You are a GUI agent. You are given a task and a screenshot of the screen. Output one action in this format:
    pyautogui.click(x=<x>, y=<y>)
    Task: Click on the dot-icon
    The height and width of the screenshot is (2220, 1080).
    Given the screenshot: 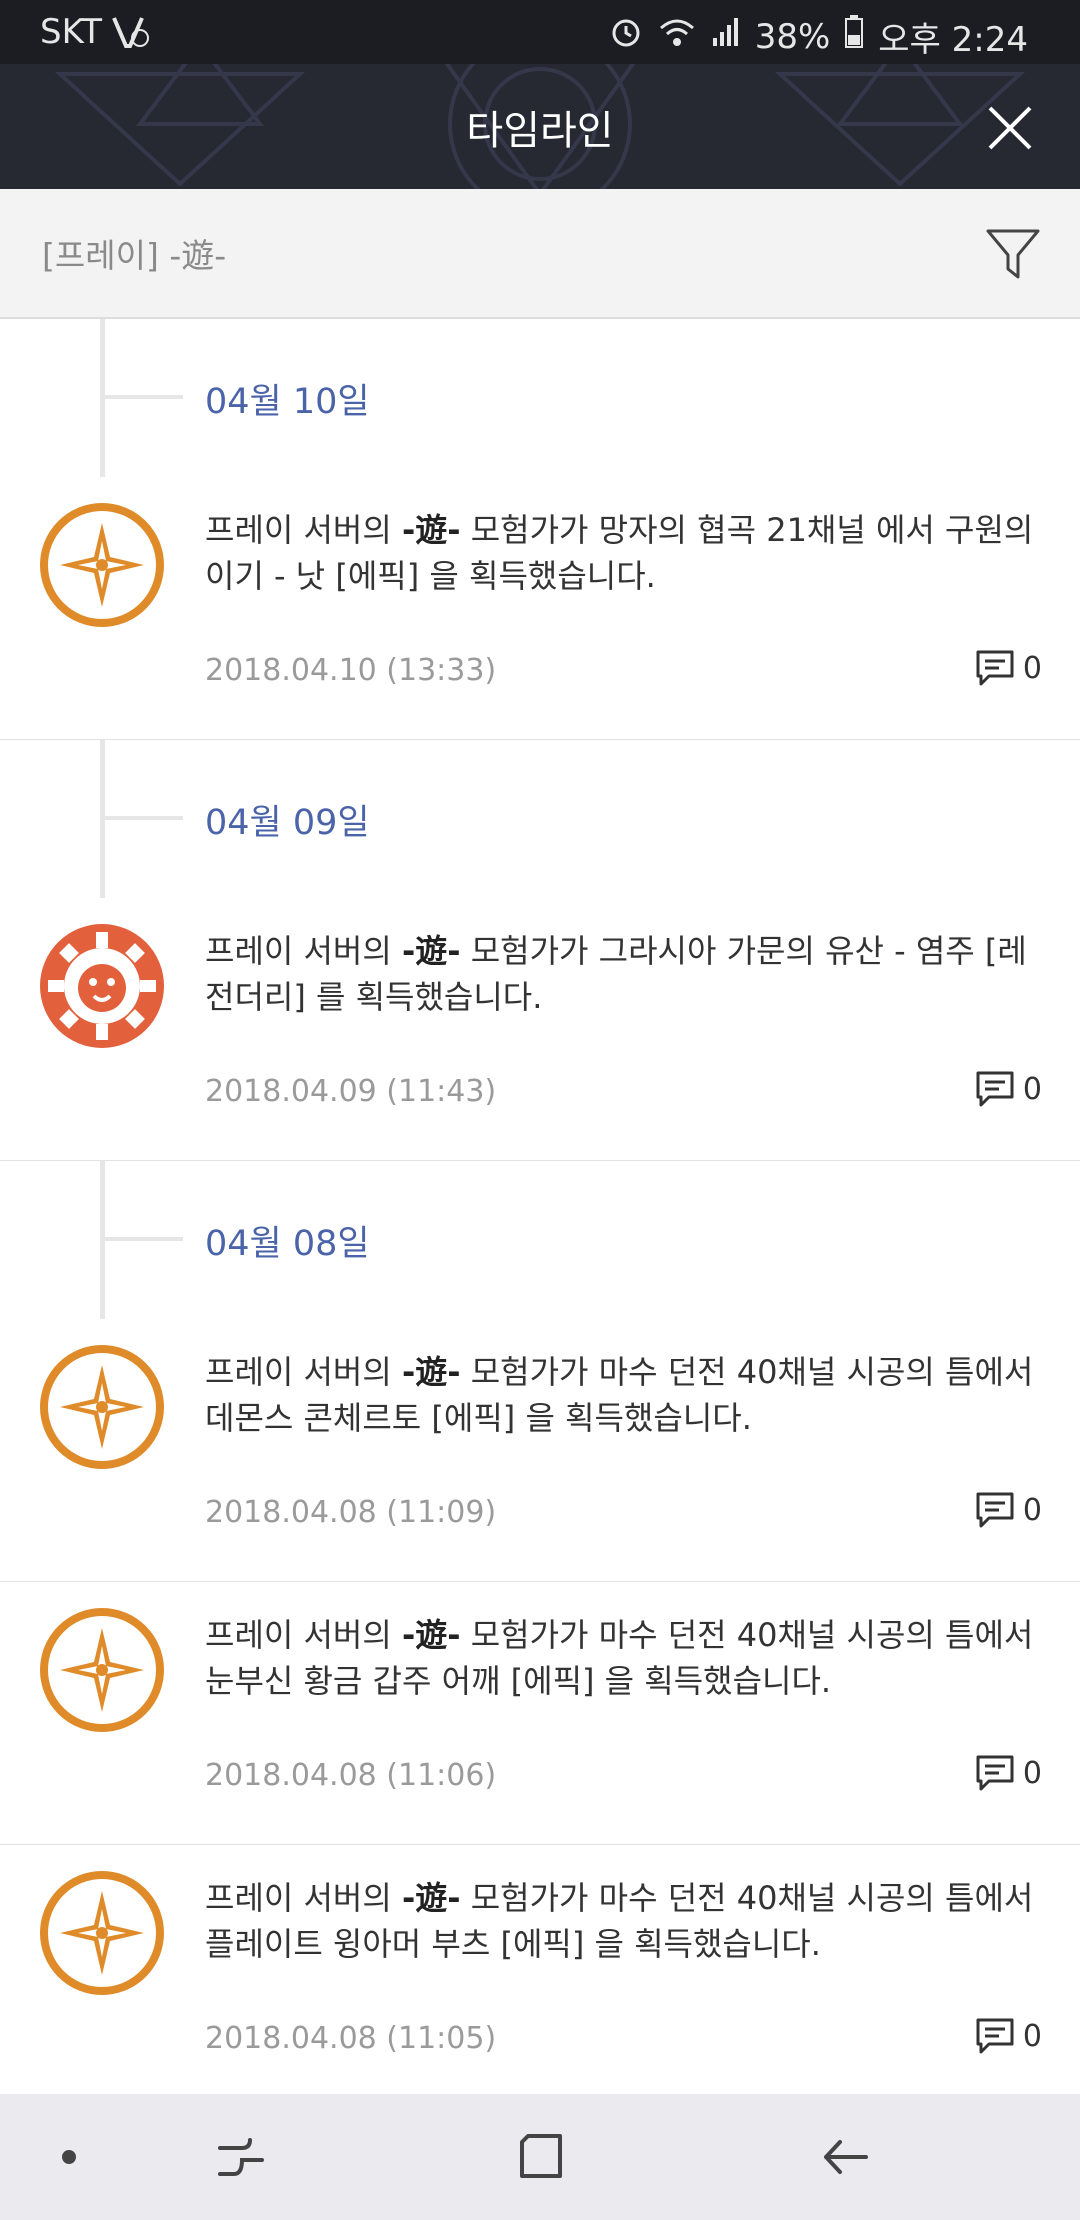 What is the action you would take?
    pyautogui.click(x=69, y=2157)
    